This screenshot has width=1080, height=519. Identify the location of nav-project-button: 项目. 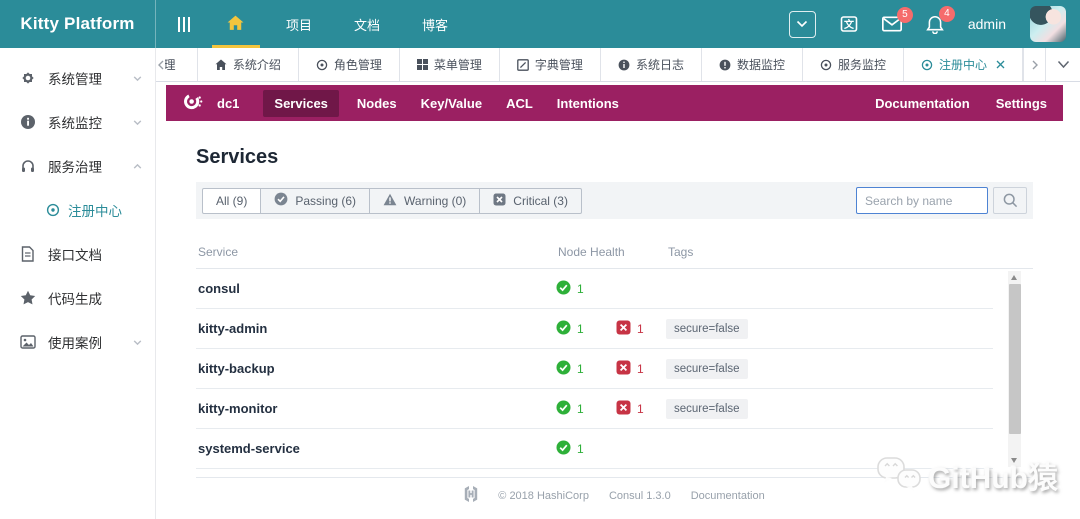
(299, 24).